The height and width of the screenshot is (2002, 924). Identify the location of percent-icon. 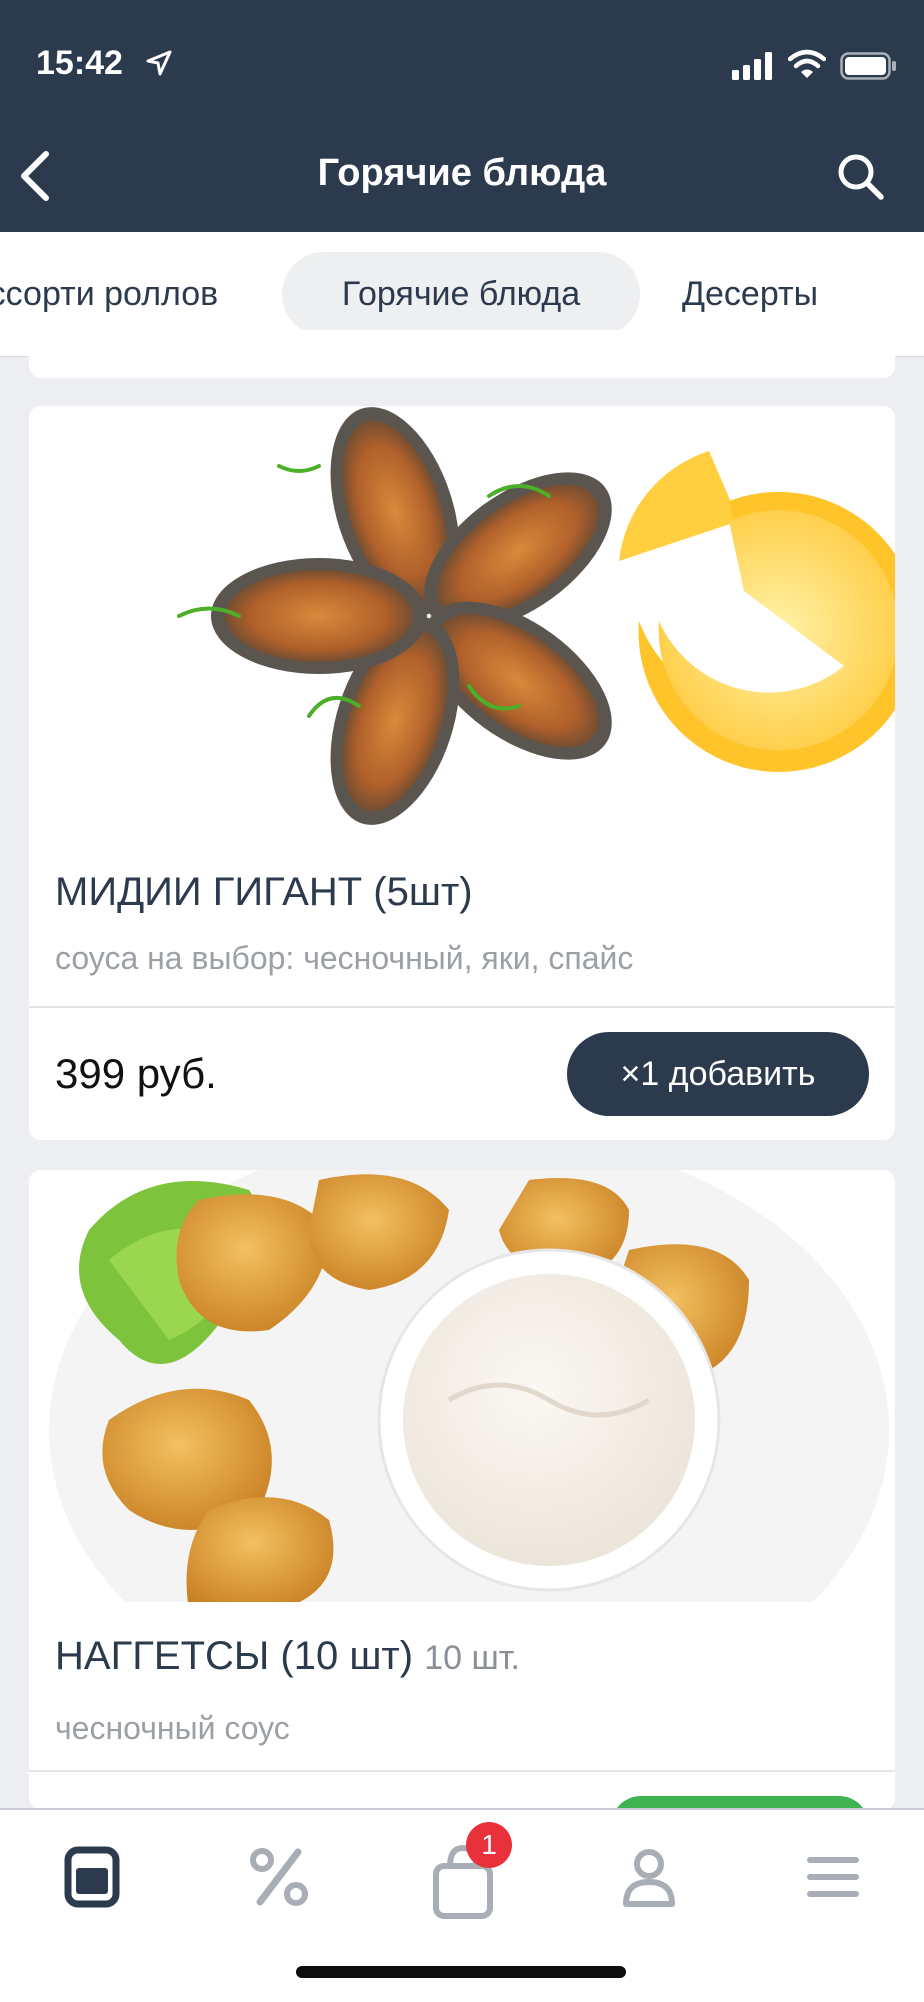
(279, 1877).